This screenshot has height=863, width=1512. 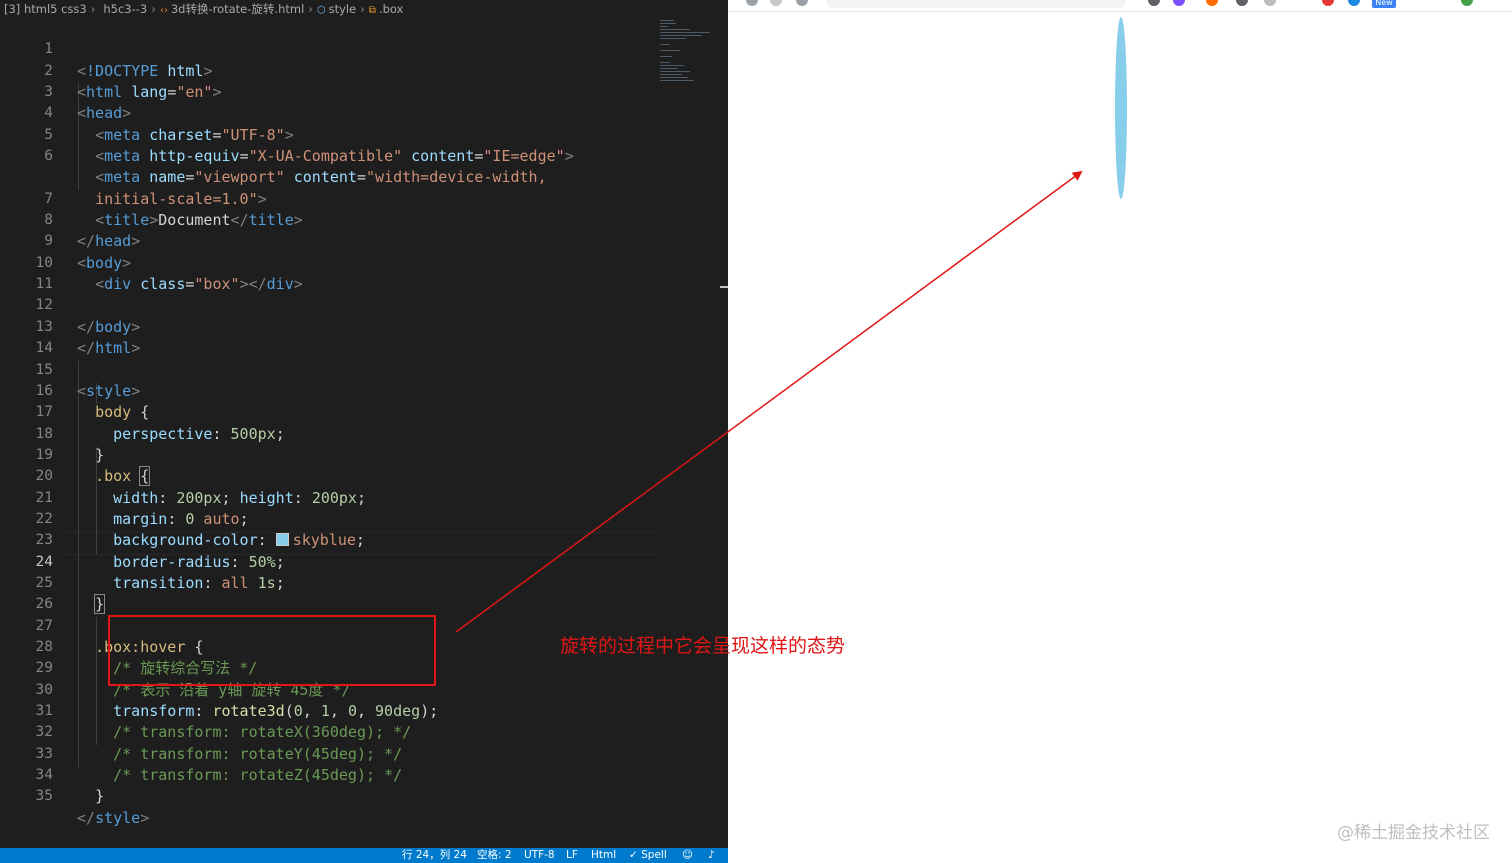 I want to click on code-line: 27 .box:hover {, so click(x=350, y=625).